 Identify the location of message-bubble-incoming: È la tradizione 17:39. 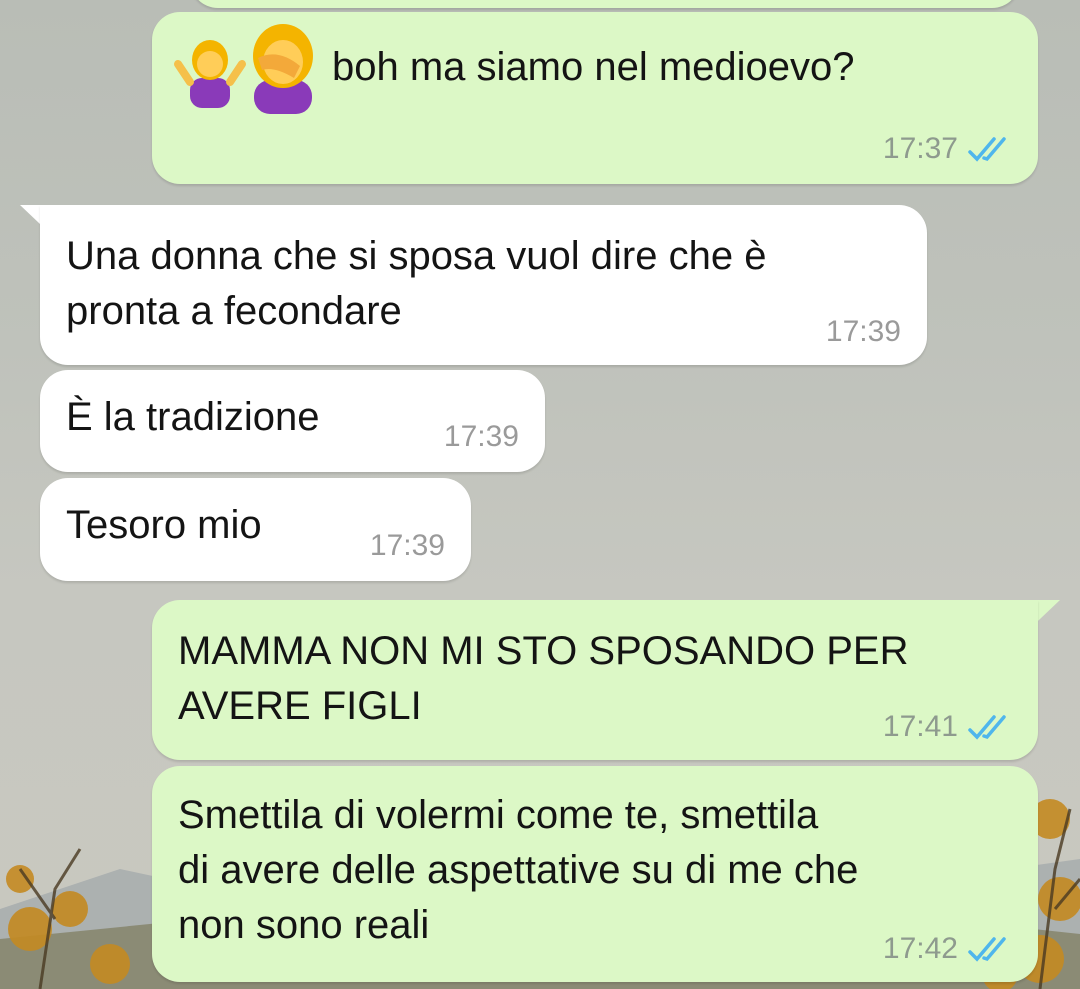
(292, 421).